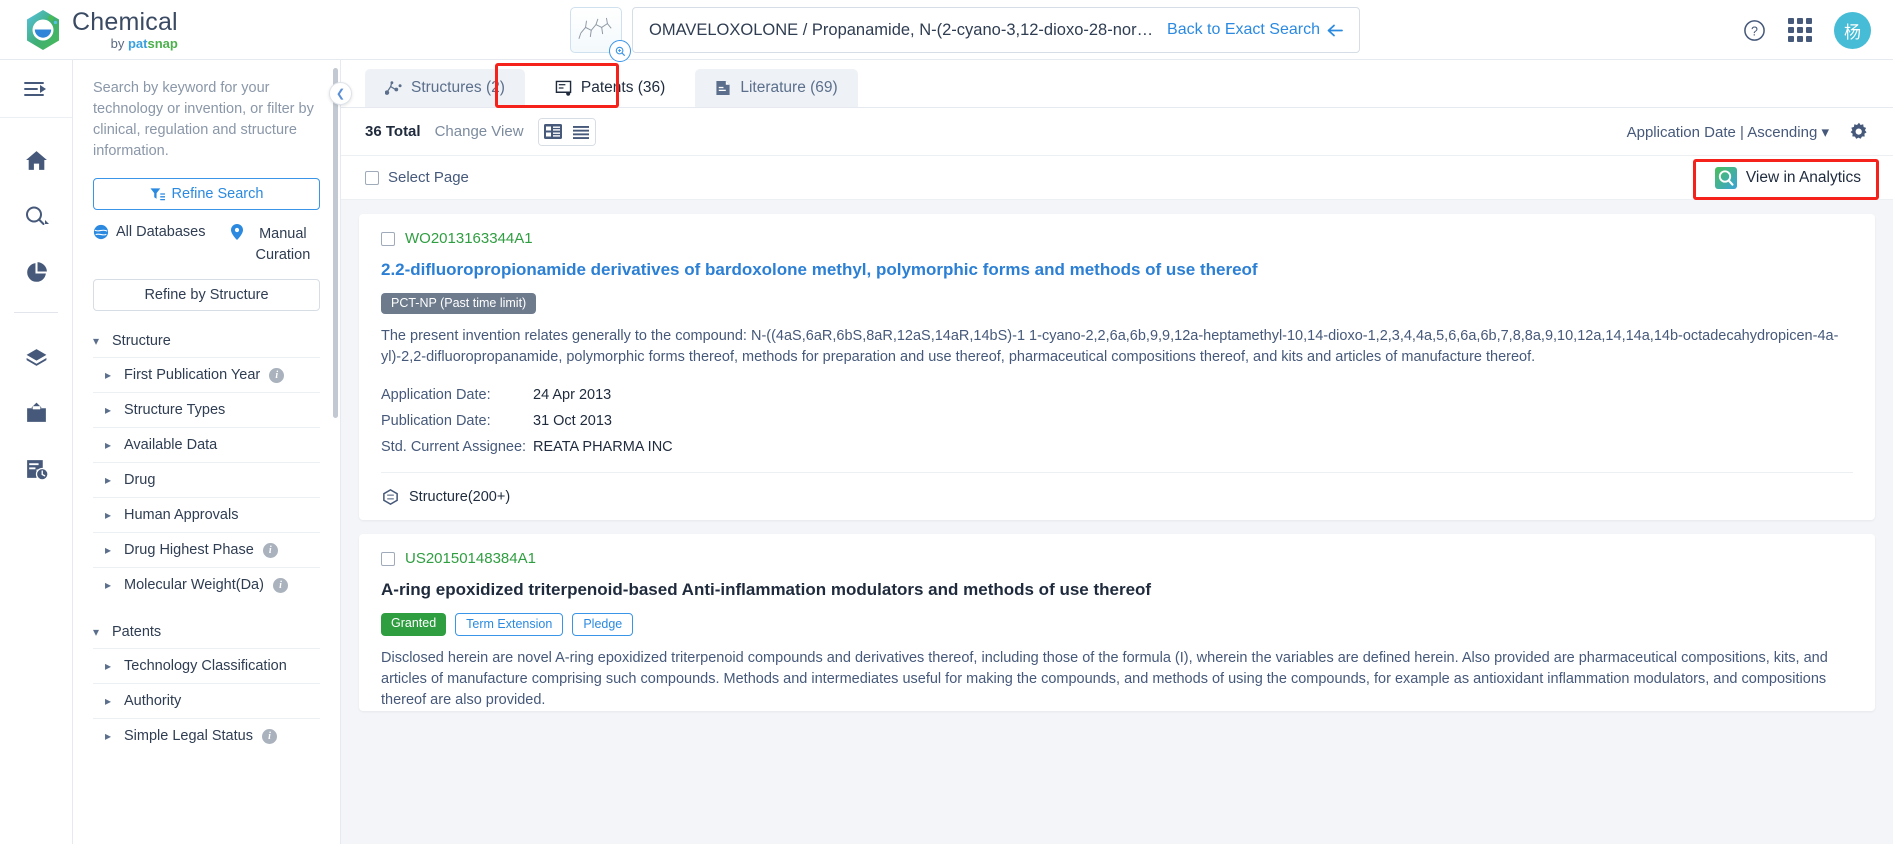 The width and height of the screenshot is (1893, 844). What do you see at coordinates (603, 447) in the screenshot?
I see `meta-value: REATA PHARMA INC` at bounding box center [603, 447].